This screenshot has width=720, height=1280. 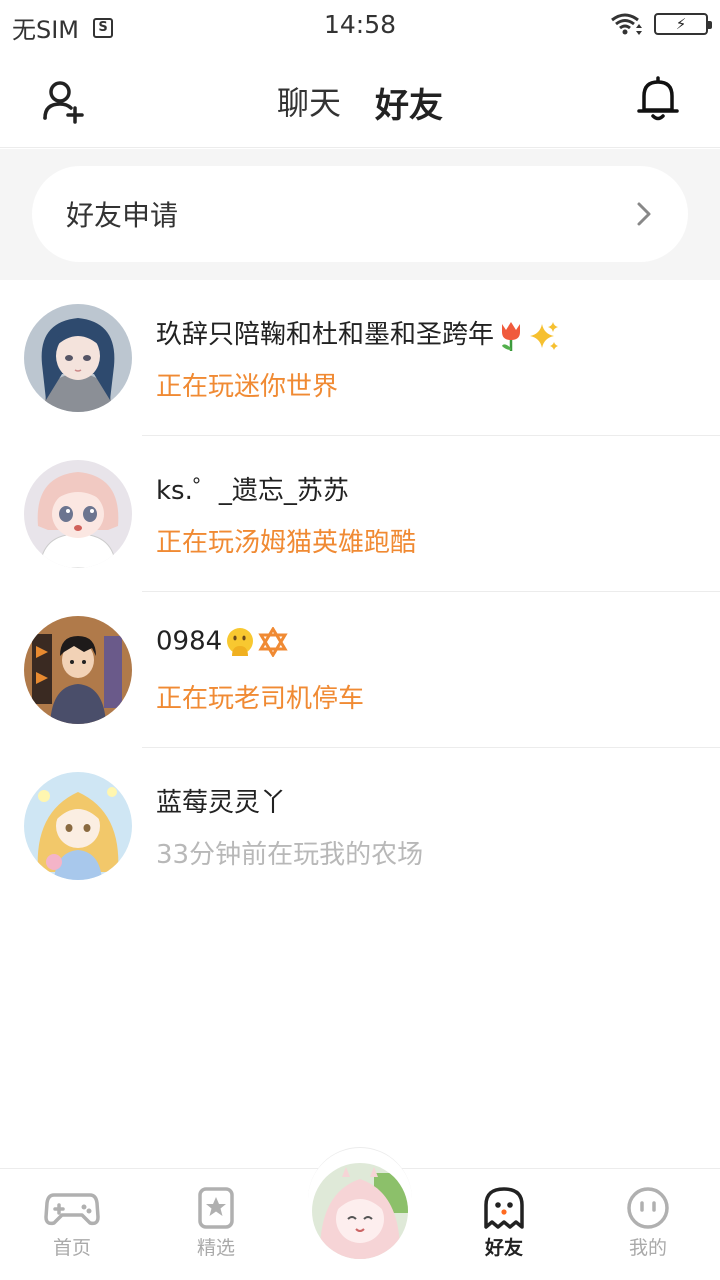 I want to click on nav-item-me: 我的, so click(x=648, y=1222).